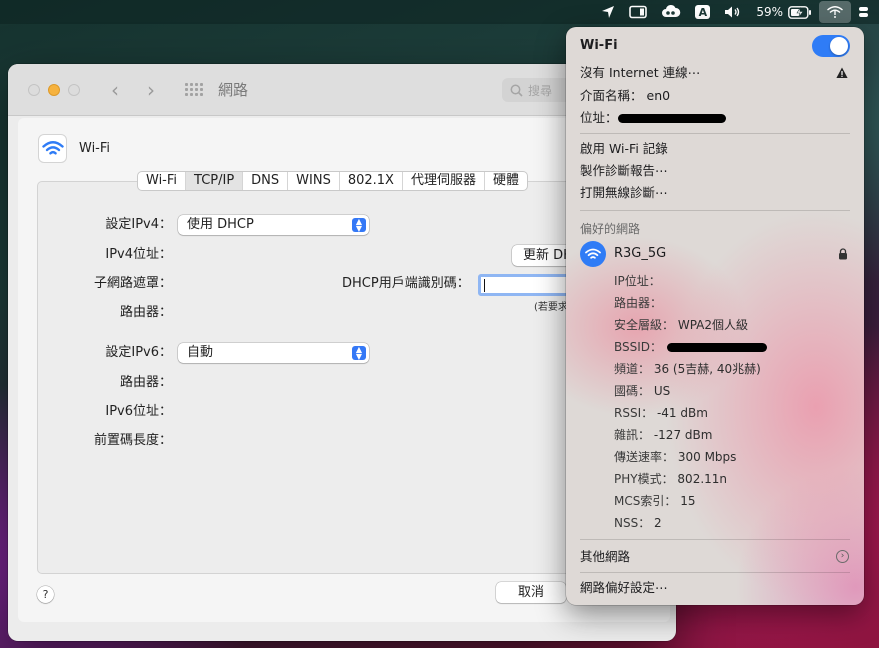 Image resolution: width=879 pixels, height=648 pixels. What do you see at coordinates (687, 369) in the screenshot?
I see `network-detail-row: 頻道： 36 (5吉赫, 40兆赫)` at bounding box center [687, 369].